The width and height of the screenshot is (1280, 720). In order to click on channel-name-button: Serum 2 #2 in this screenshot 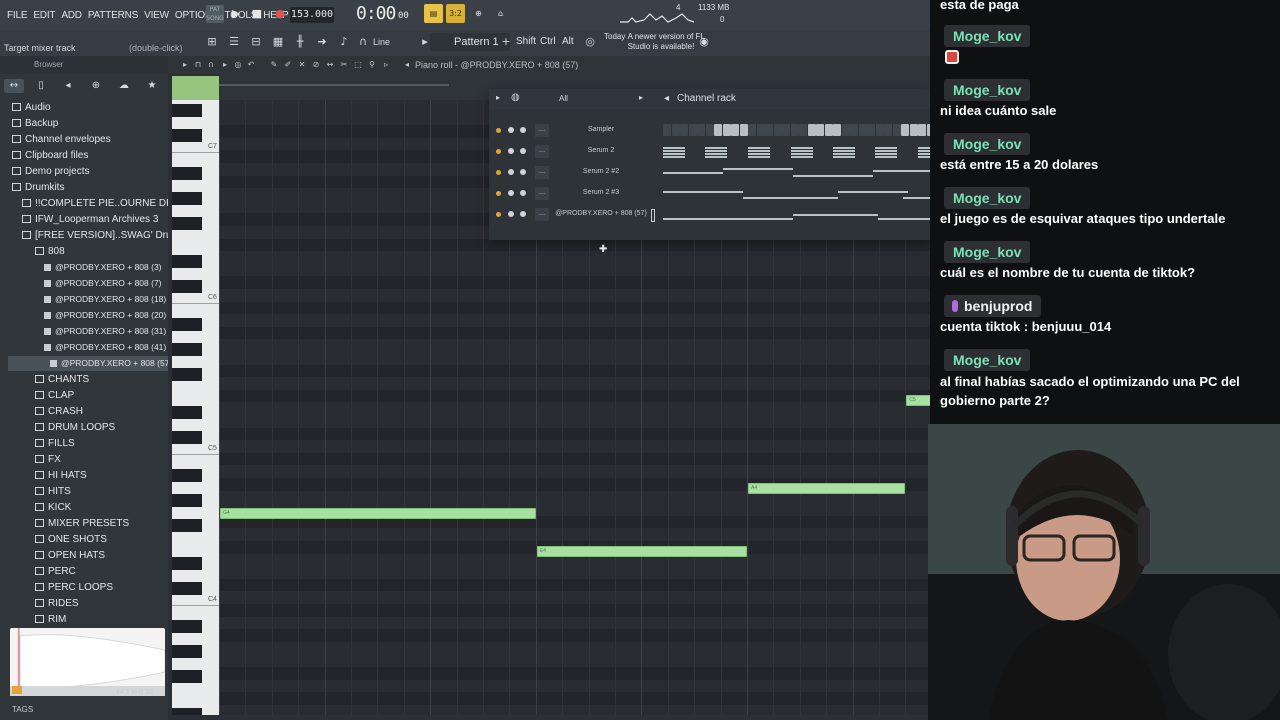, I will do `click(601, 171)`.